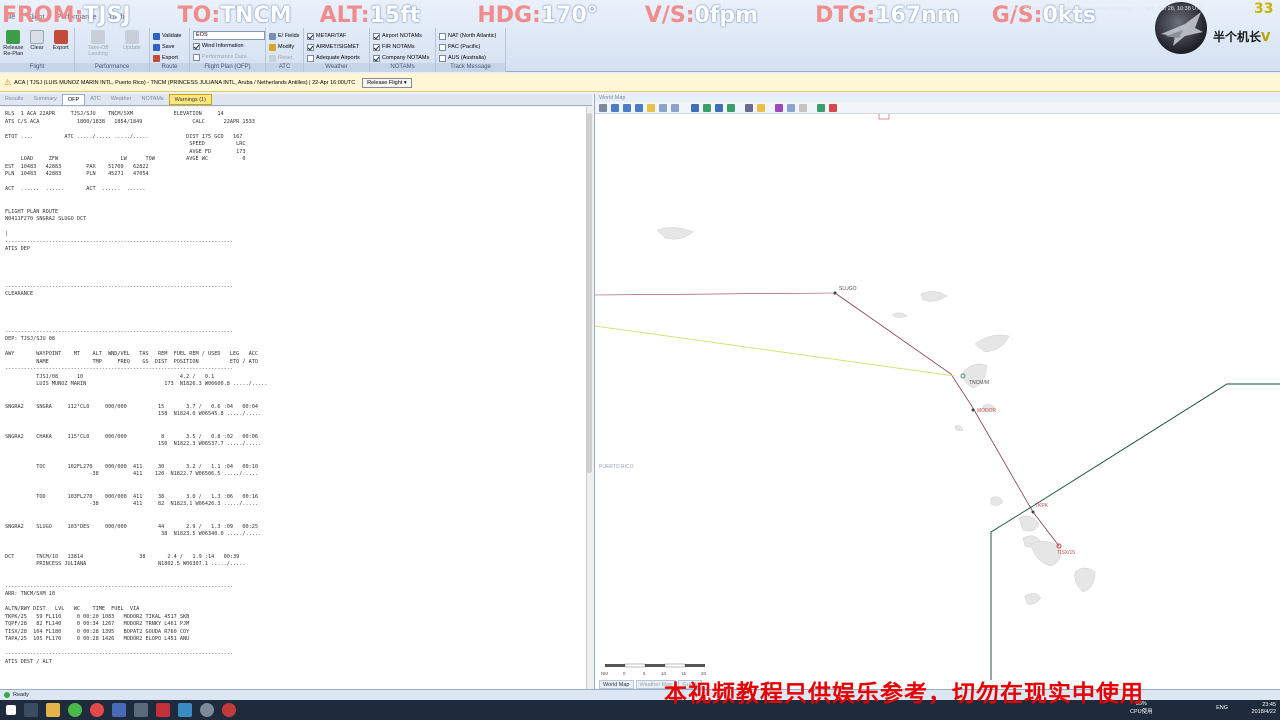 The height and width of the screenshot is (720, 1280). I want to click on search-icon, so click(31, 710).